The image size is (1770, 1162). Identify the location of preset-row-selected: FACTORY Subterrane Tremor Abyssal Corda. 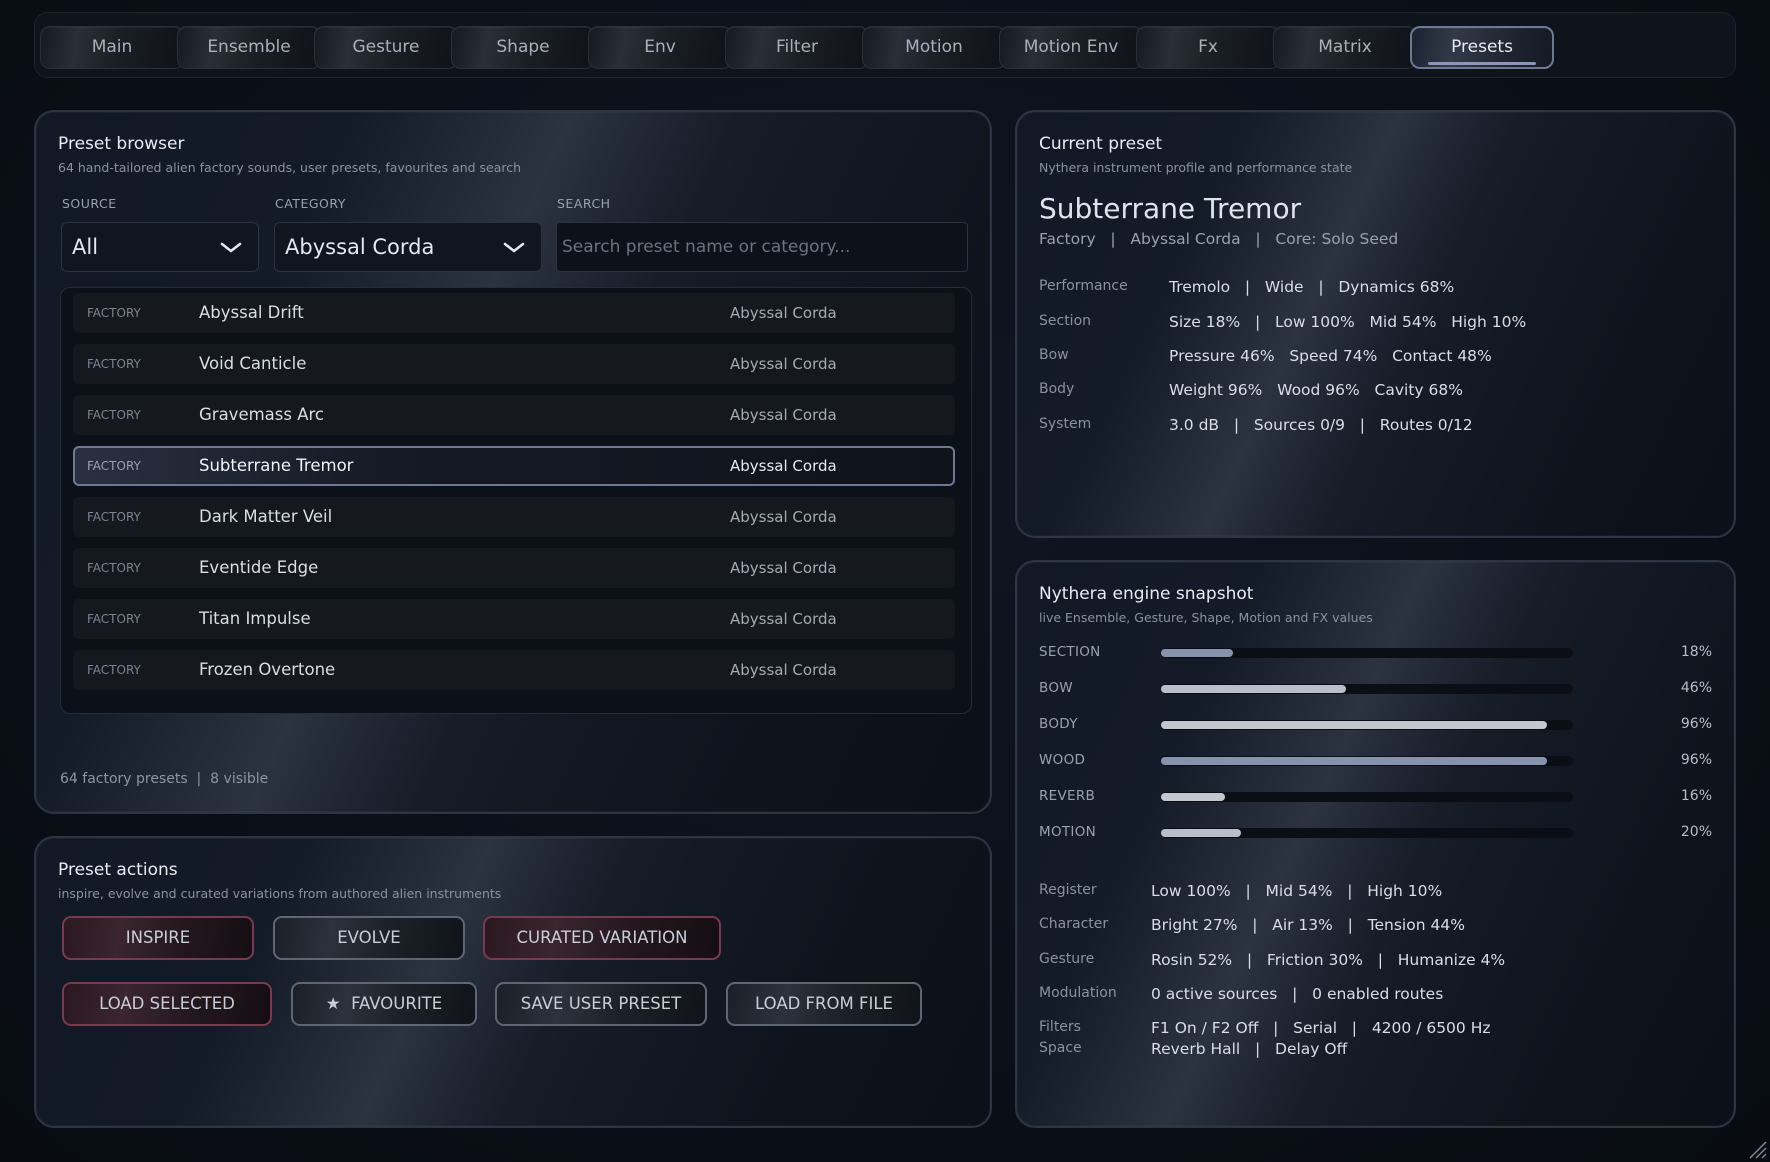
(514, 466).